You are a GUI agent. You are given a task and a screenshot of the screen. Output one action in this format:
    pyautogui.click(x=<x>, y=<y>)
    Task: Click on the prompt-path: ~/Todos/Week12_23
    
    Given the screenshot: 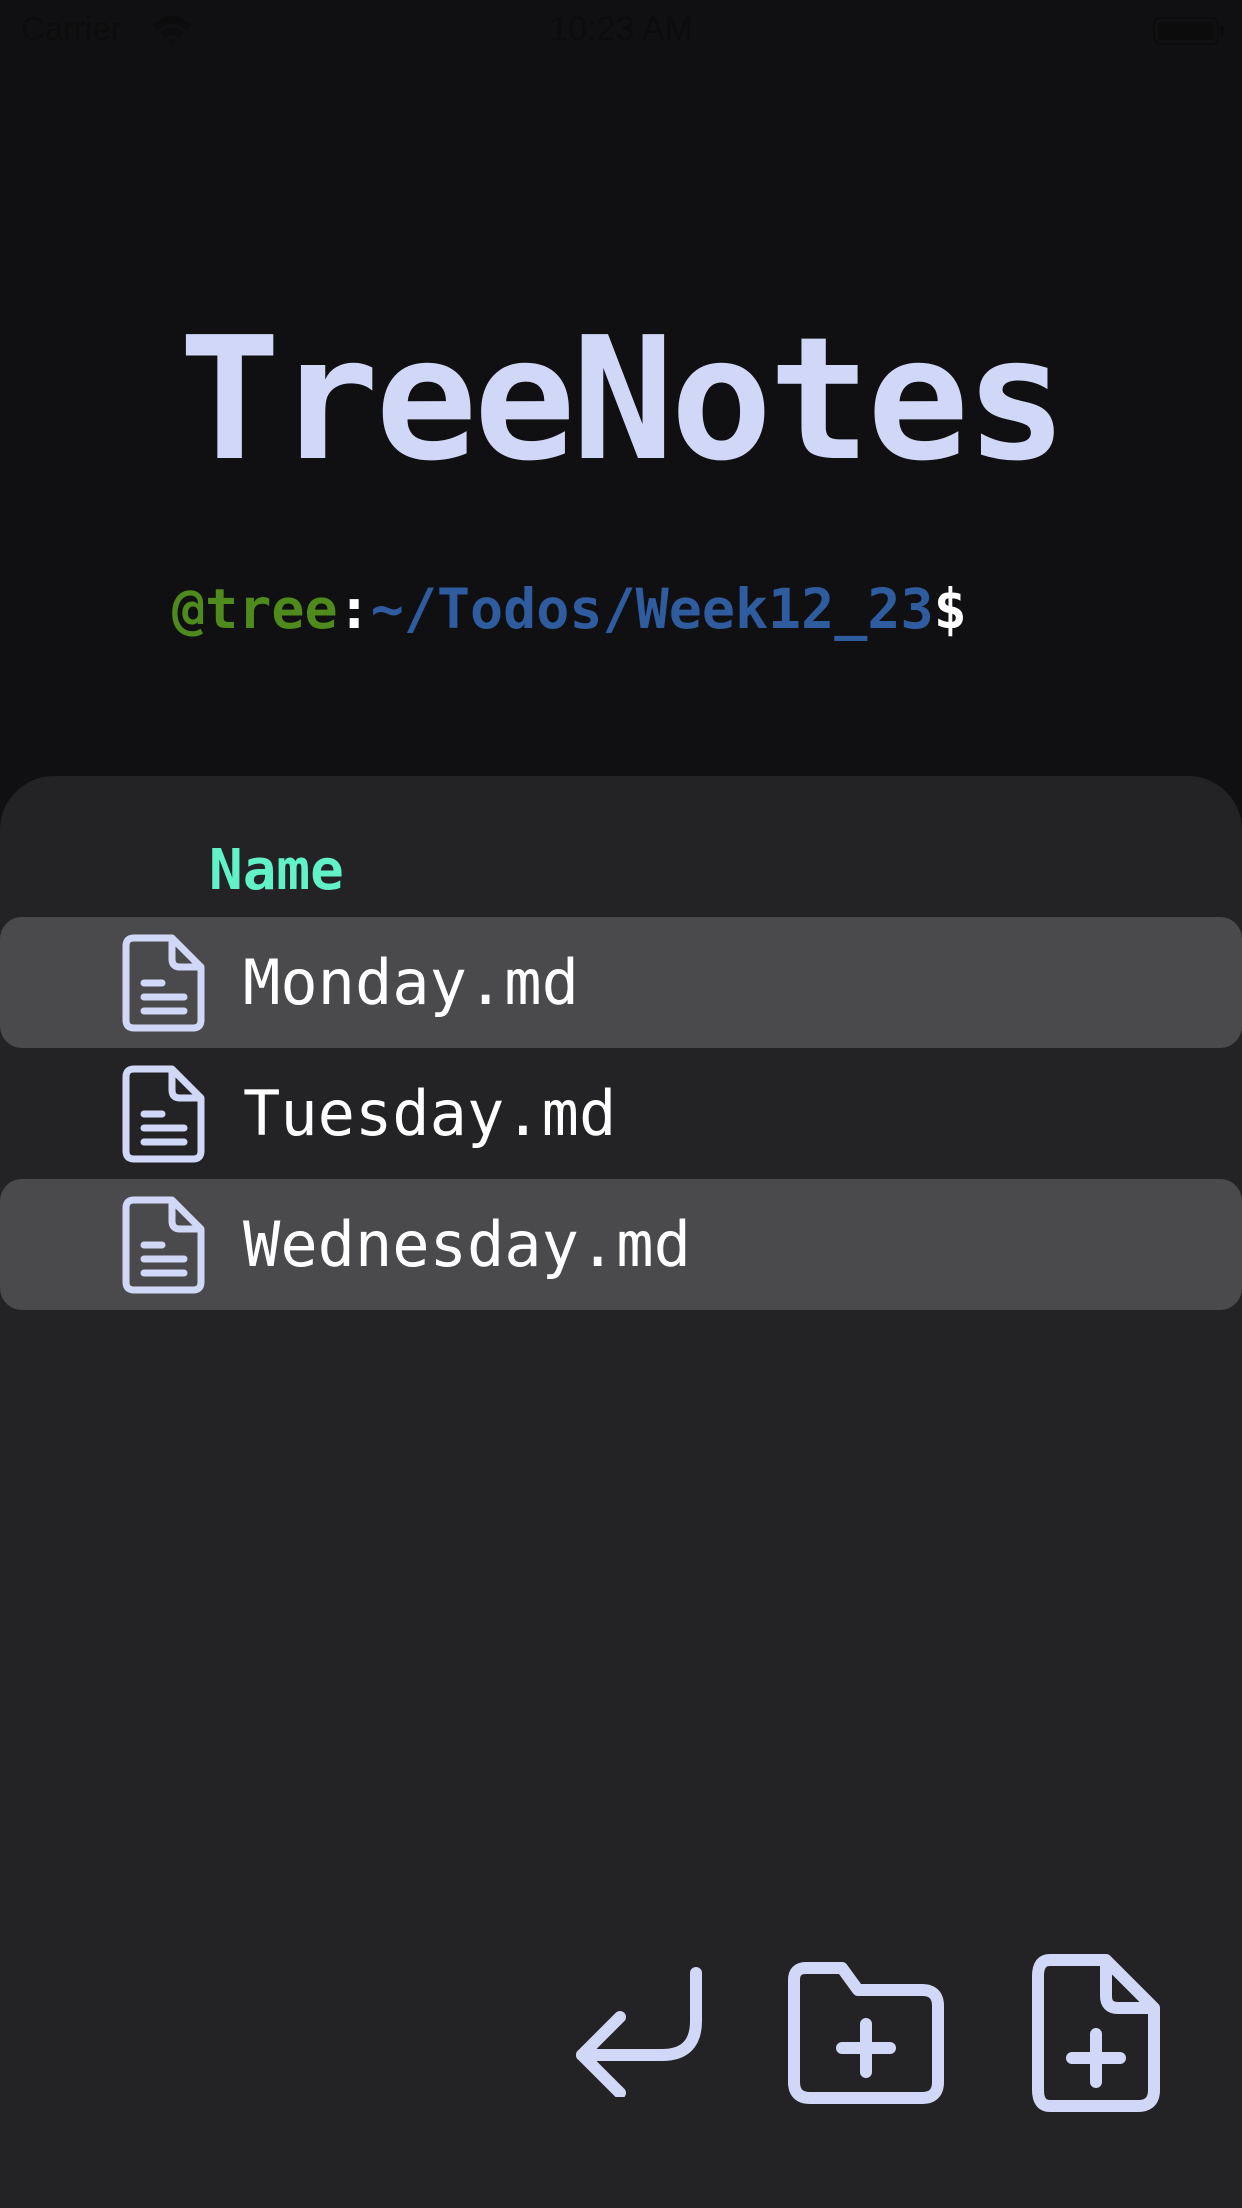 What is the action you would take?
    pyautogui.click(x=652, y=609)
    